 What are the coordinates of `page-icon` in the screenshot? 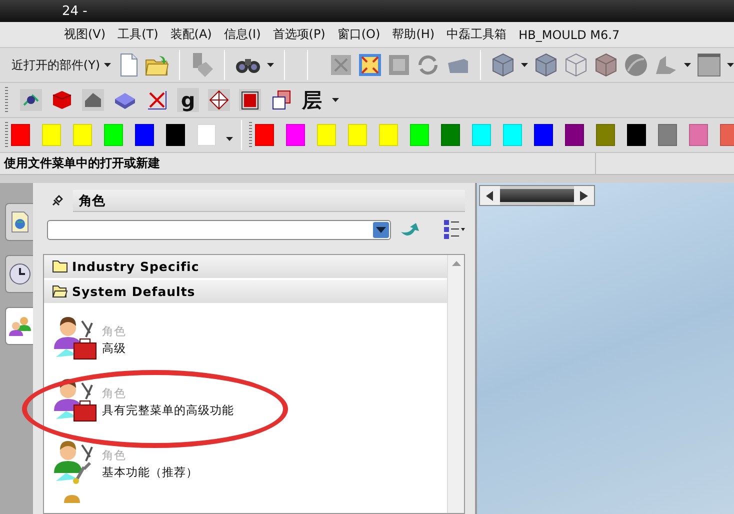 It's located at (129, 65).